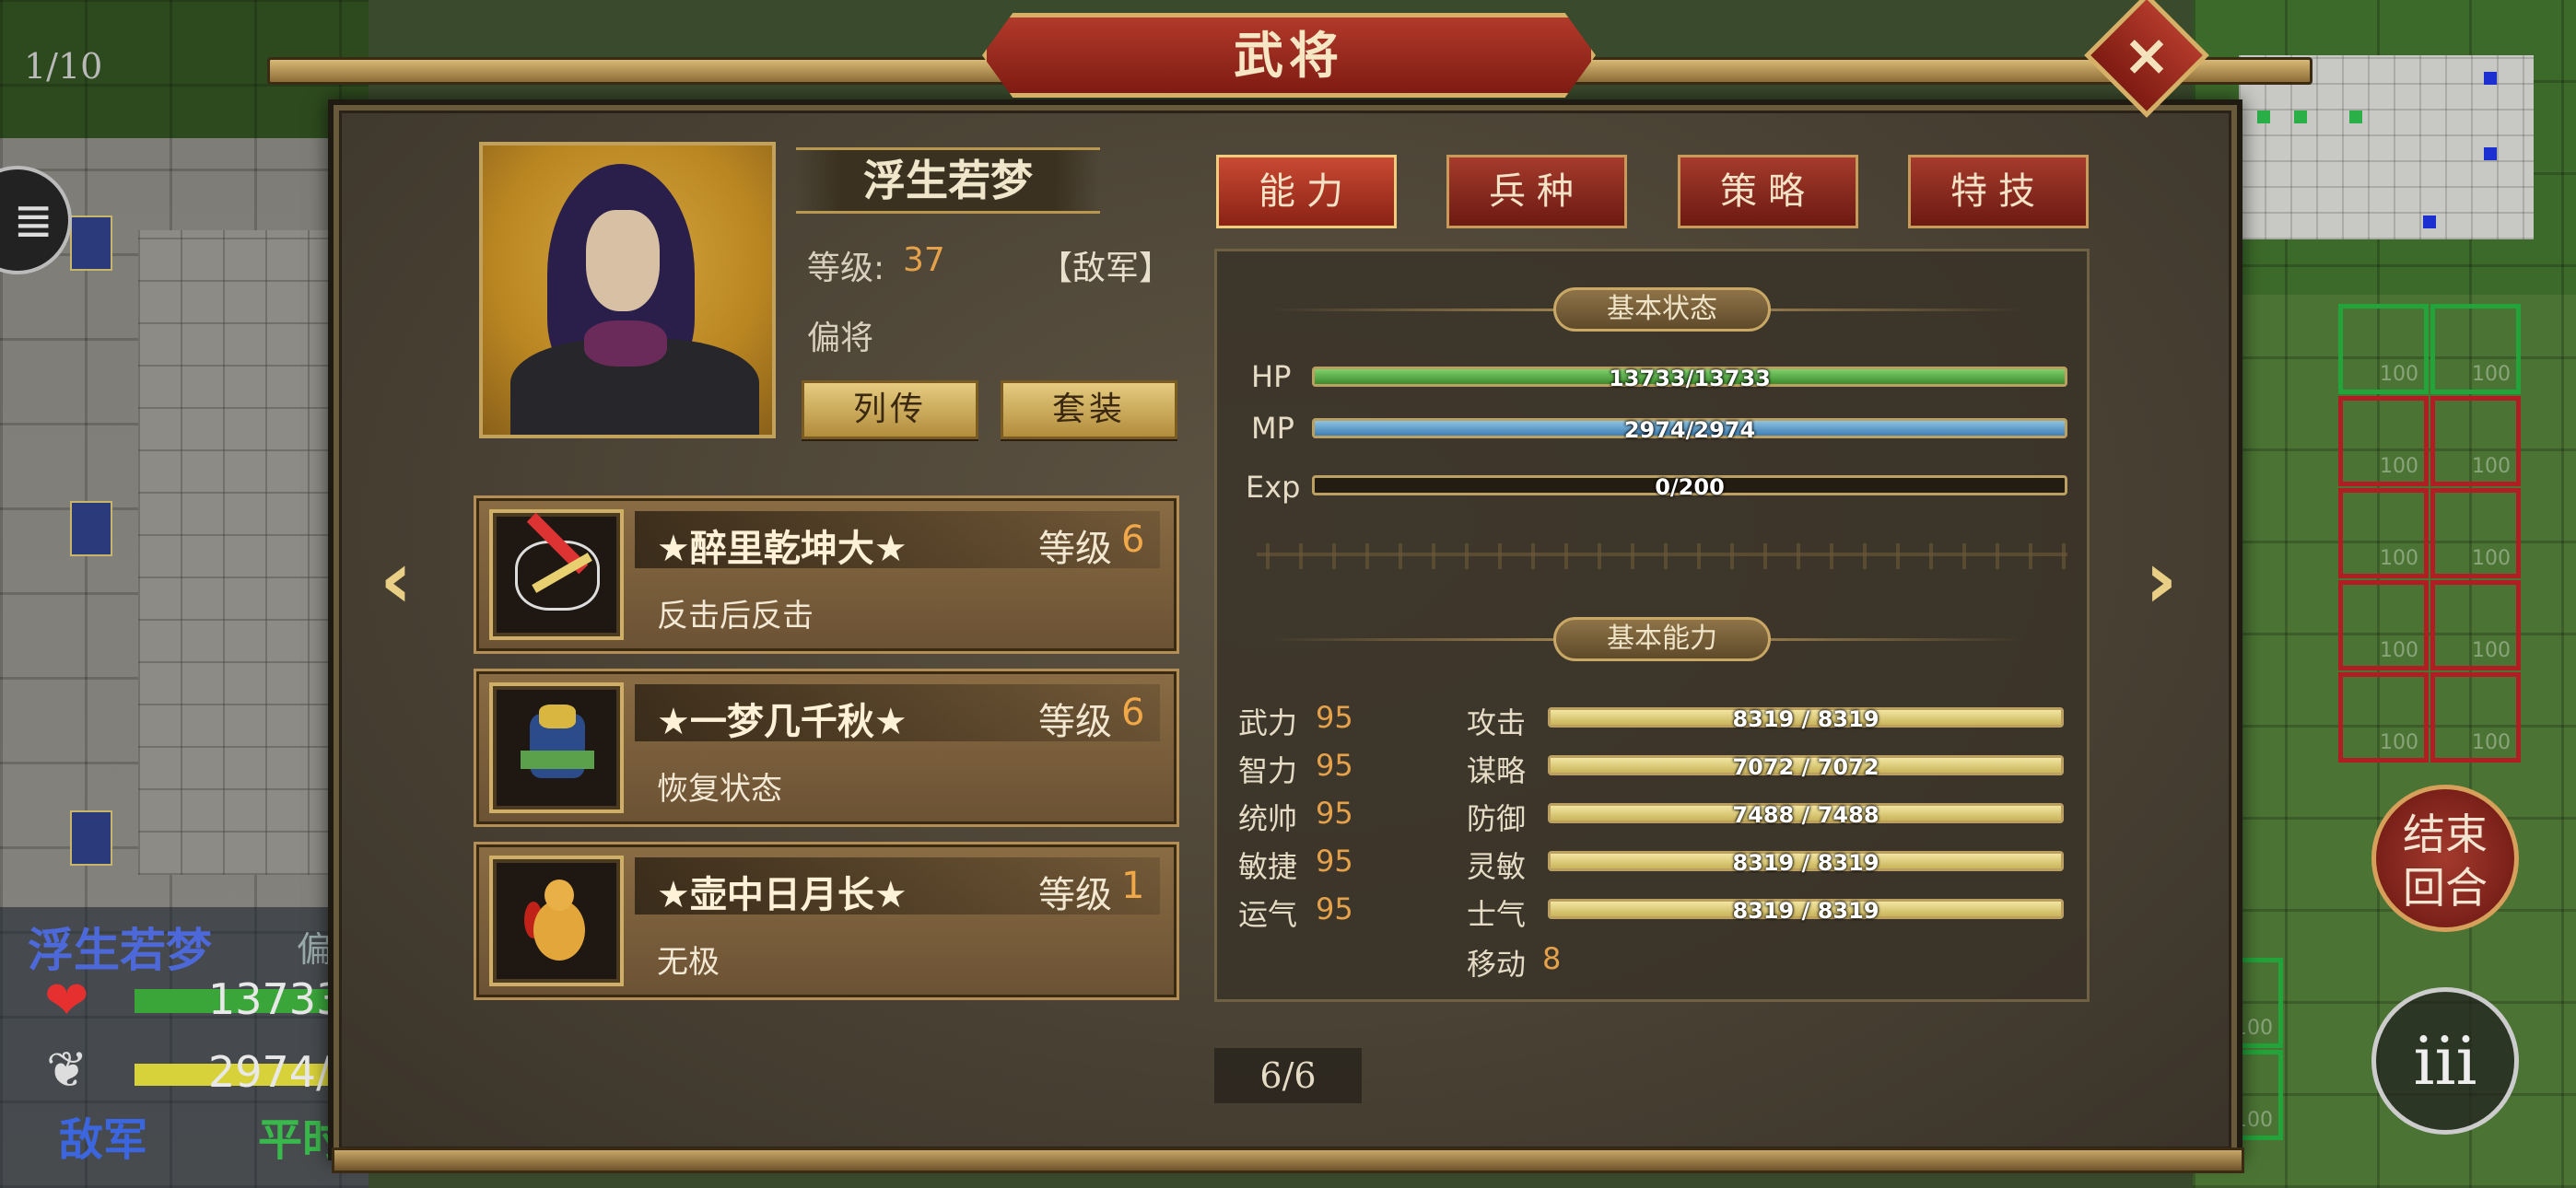  I want to click on attack-label: 攻击, so click(1497, 722).